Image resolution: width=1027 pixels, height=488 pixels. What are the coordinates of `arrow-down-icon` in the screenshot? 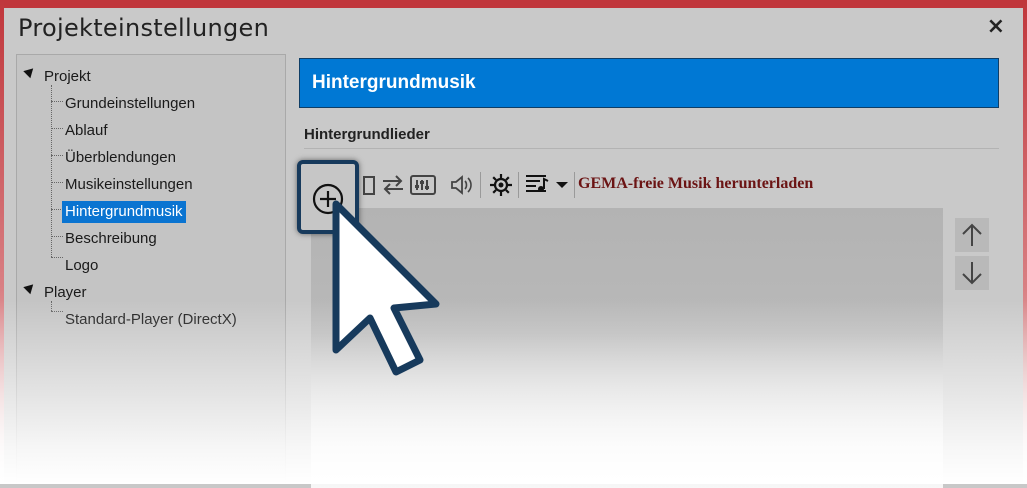 It's located at (972, 273).